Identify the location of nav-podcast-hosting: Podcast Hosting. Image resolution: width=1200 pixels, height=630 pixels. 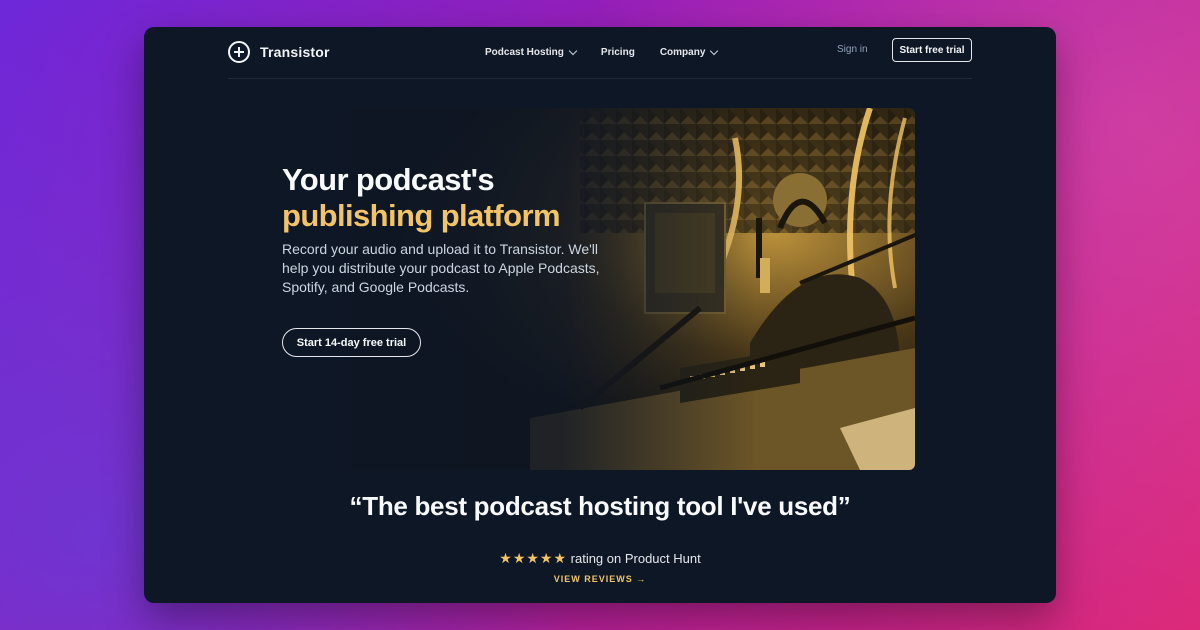
(531, 52).